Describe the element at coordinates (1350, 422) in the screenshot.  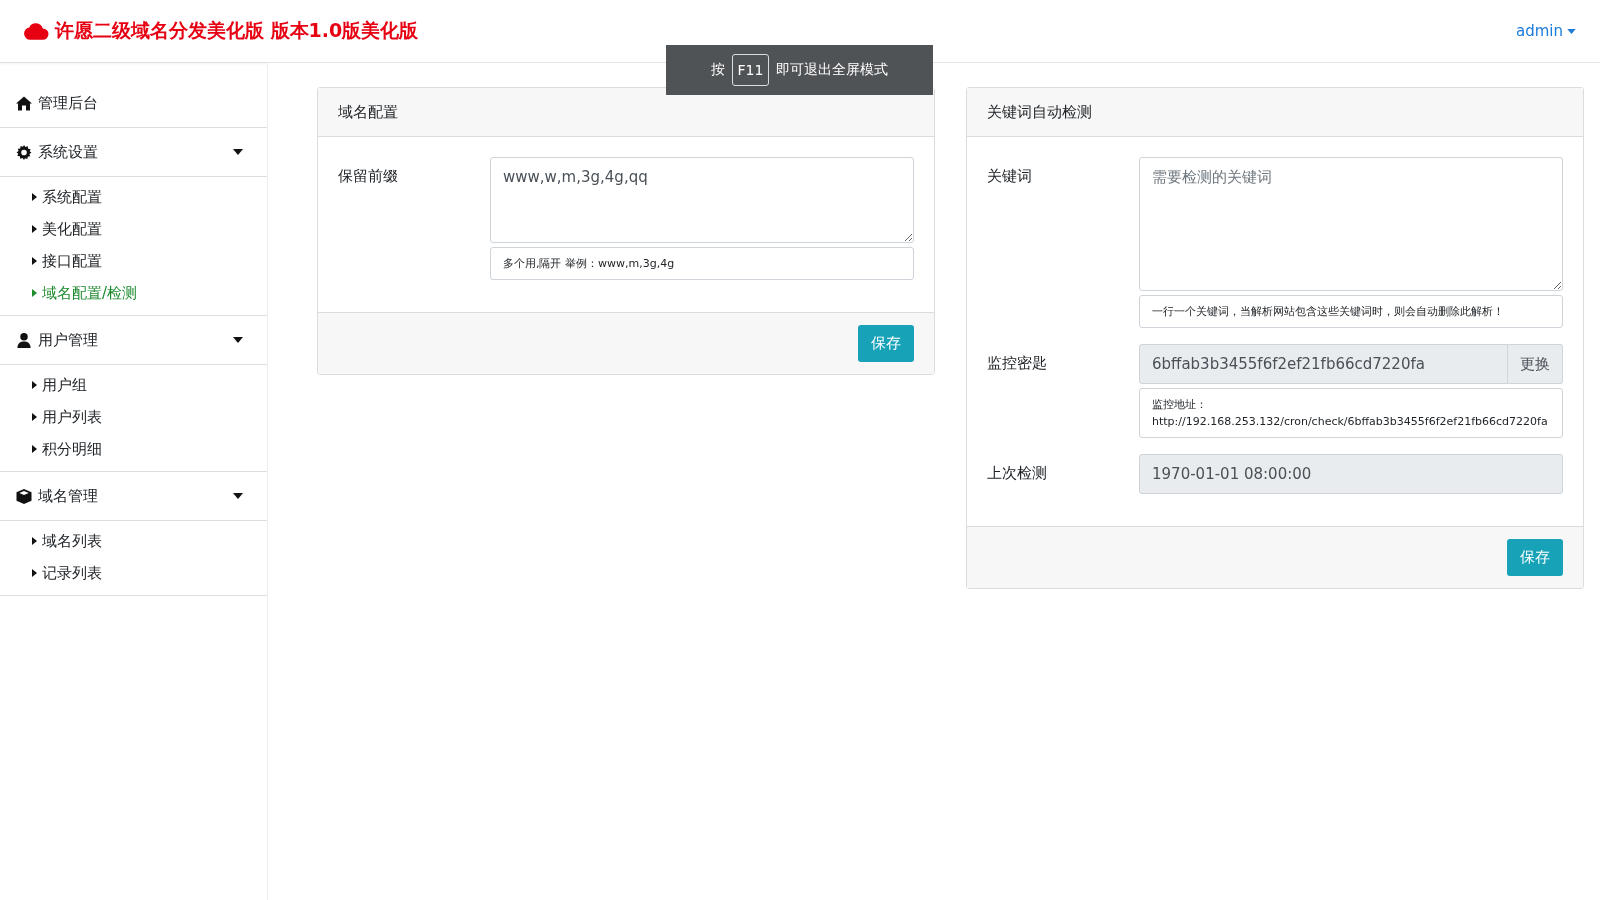
I see `help-text: http://192.168.253.132/cron/check/6bffab3b3455f6f2ef21fb66cd7220fa` at that location.